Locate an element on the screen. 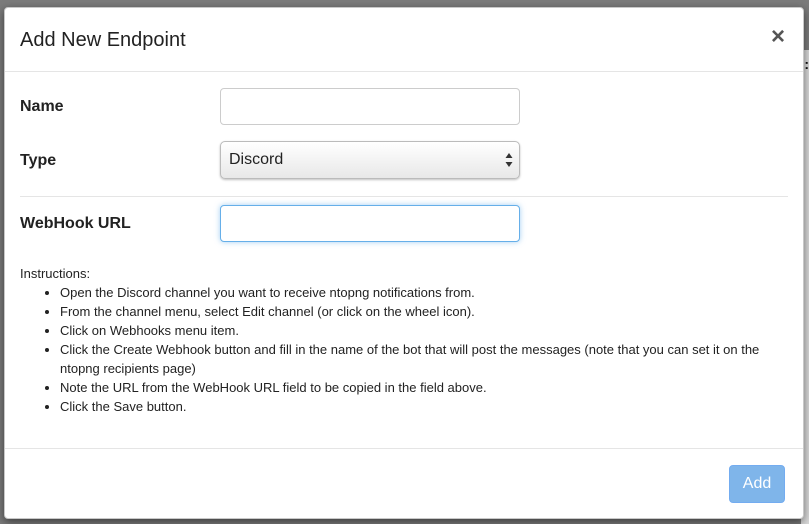  modal-footer-divider is located at coordinates (404, 448).